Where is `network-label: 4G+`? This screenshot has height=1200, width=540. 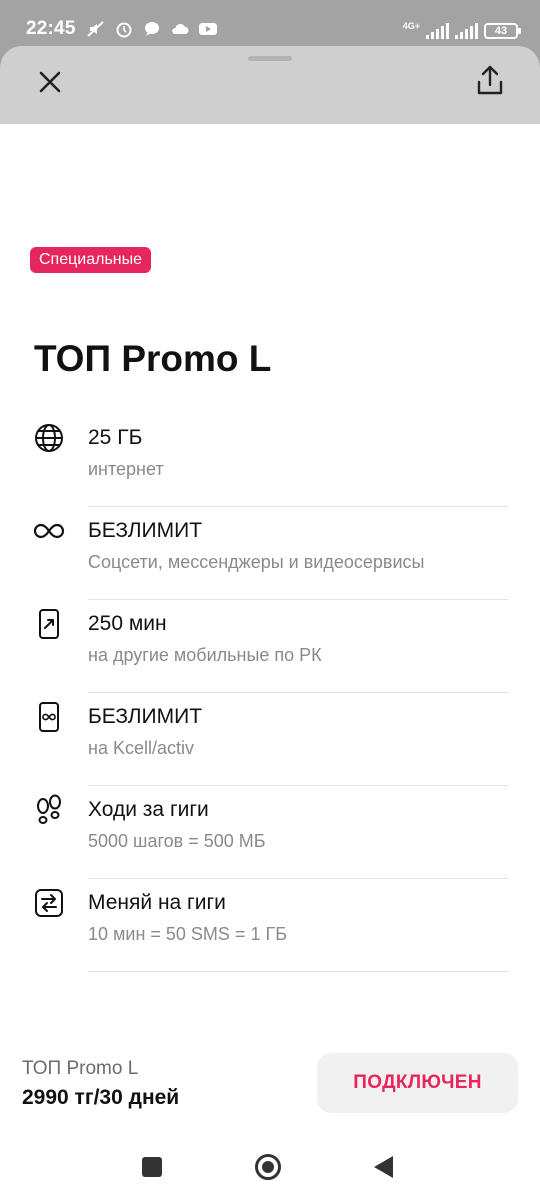 network-label: 4G+ is located at coordinates (411, 26).